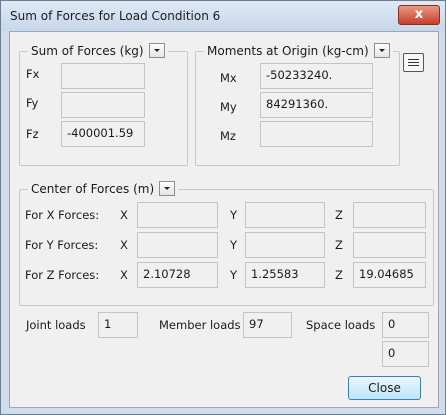 The image size is (446, 415). I want to click on my-label: My, so click(228, 107).